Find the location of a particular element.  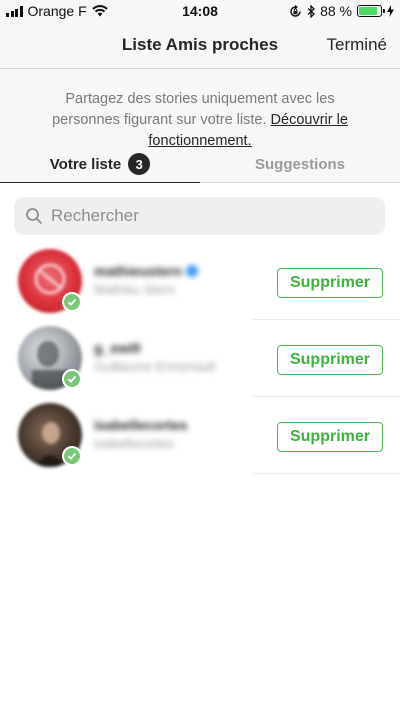

username-text: mathieustern is located at coordinates (138, 271).